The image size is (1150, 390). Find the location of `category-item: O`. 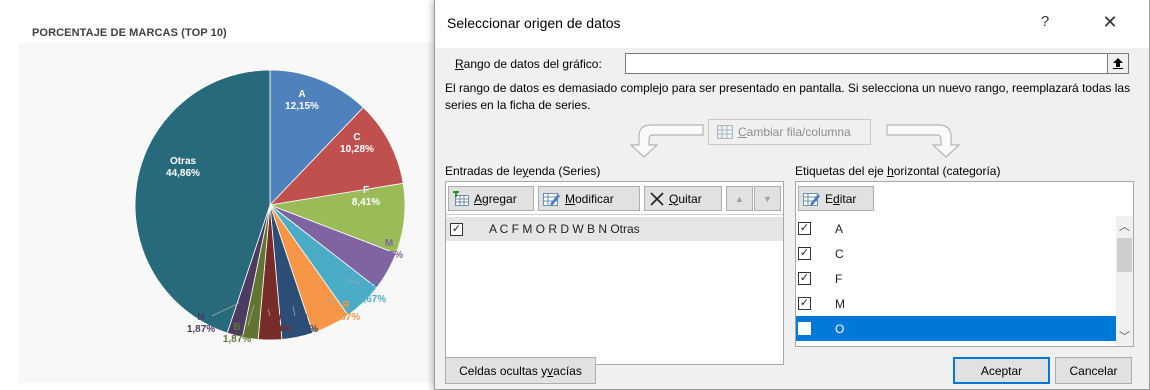

category-item: O is located at coordinates (956, 328).